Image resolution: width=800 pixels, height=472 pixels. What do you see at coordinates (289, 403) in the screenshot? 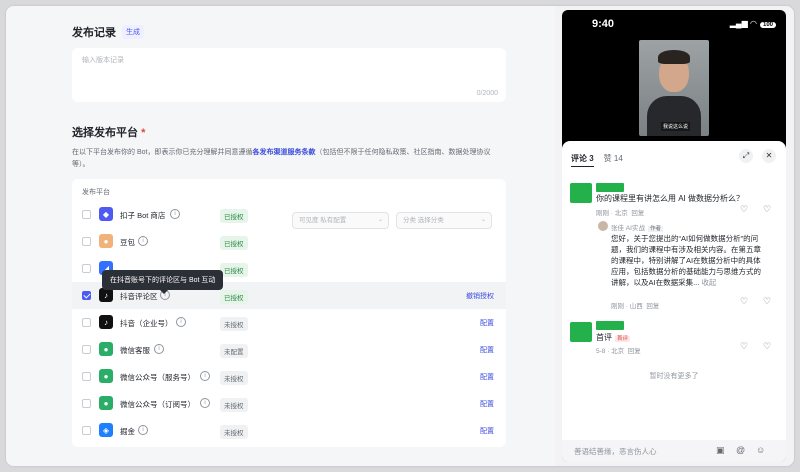
I see `platform-row: ● 微信公众号（订阅号） i 未授权 配置` at bounding box center [289, 403].